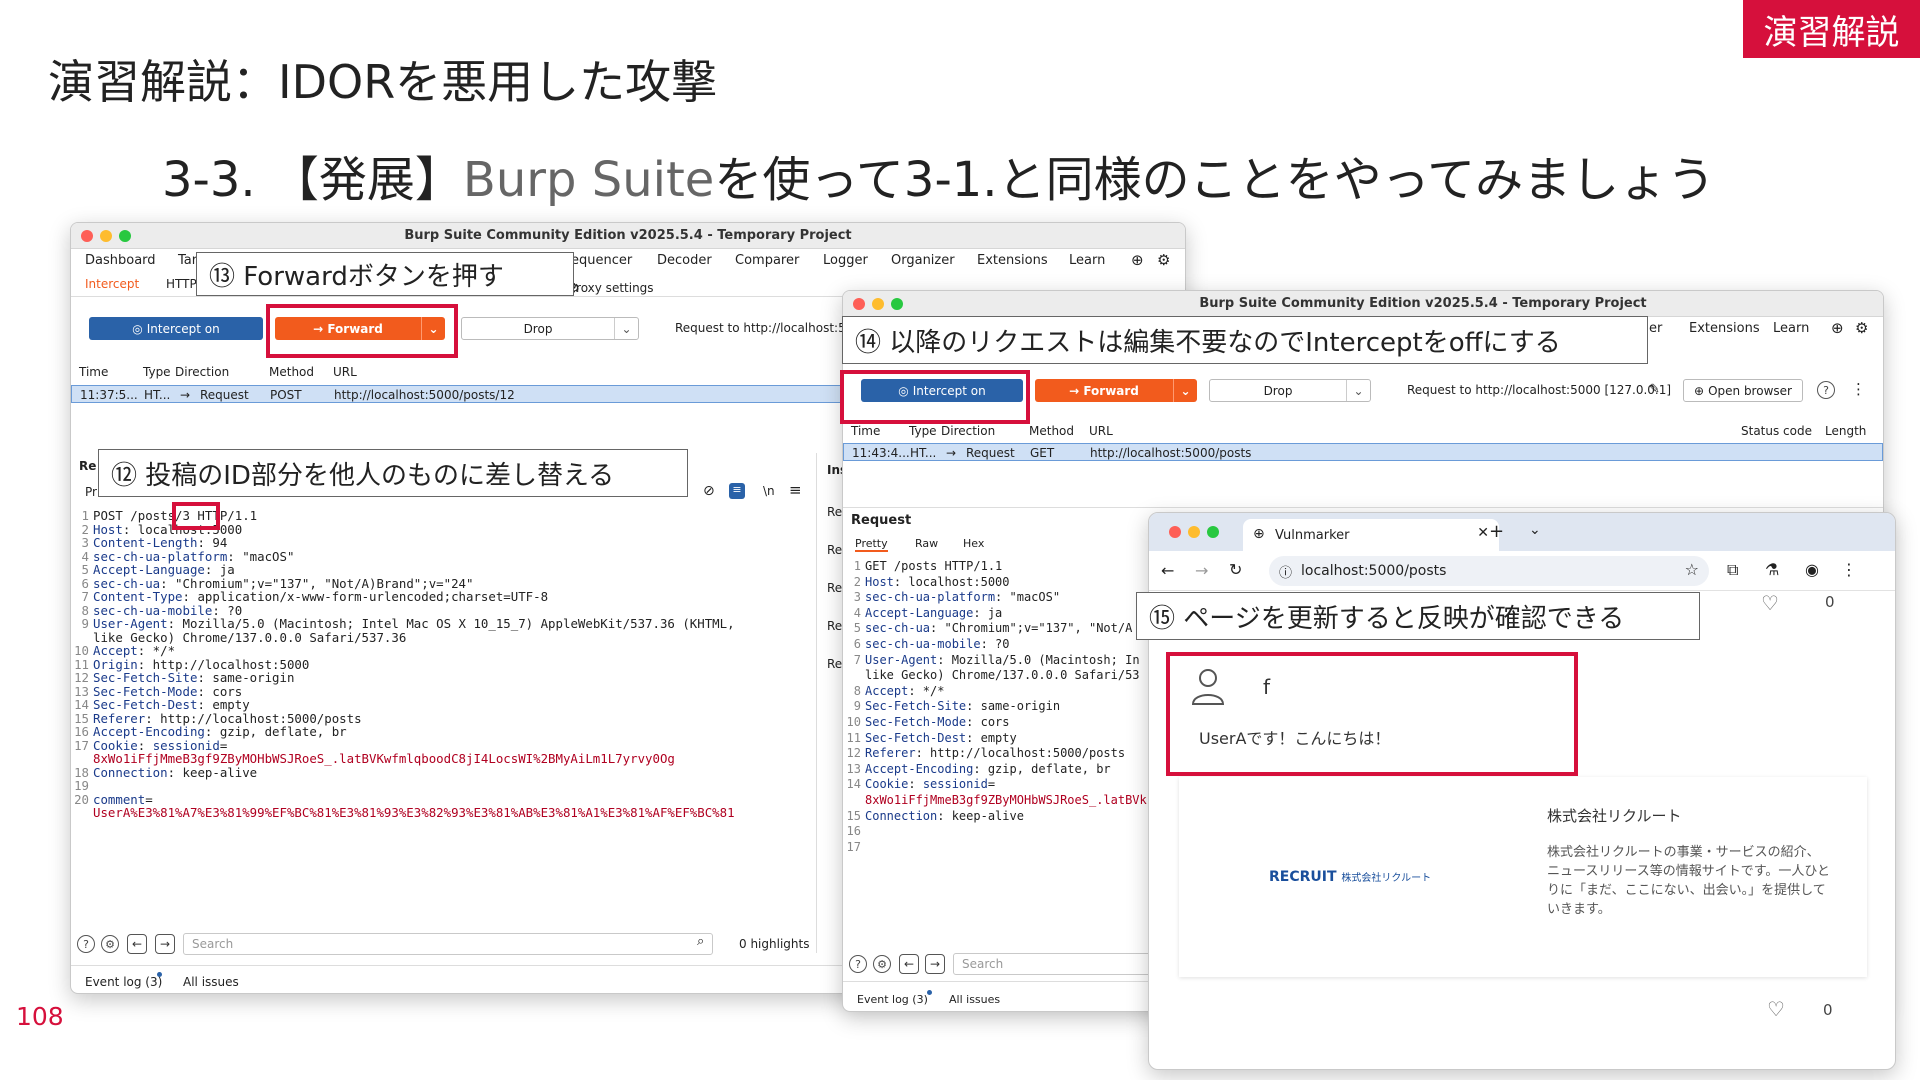 The image size is (1920, 1080). What do you see at coordinates (176, 328) in the screenshot?
I see `intercept-toggle-button: ◎ Intercept on` at bounding box center [176, 328].